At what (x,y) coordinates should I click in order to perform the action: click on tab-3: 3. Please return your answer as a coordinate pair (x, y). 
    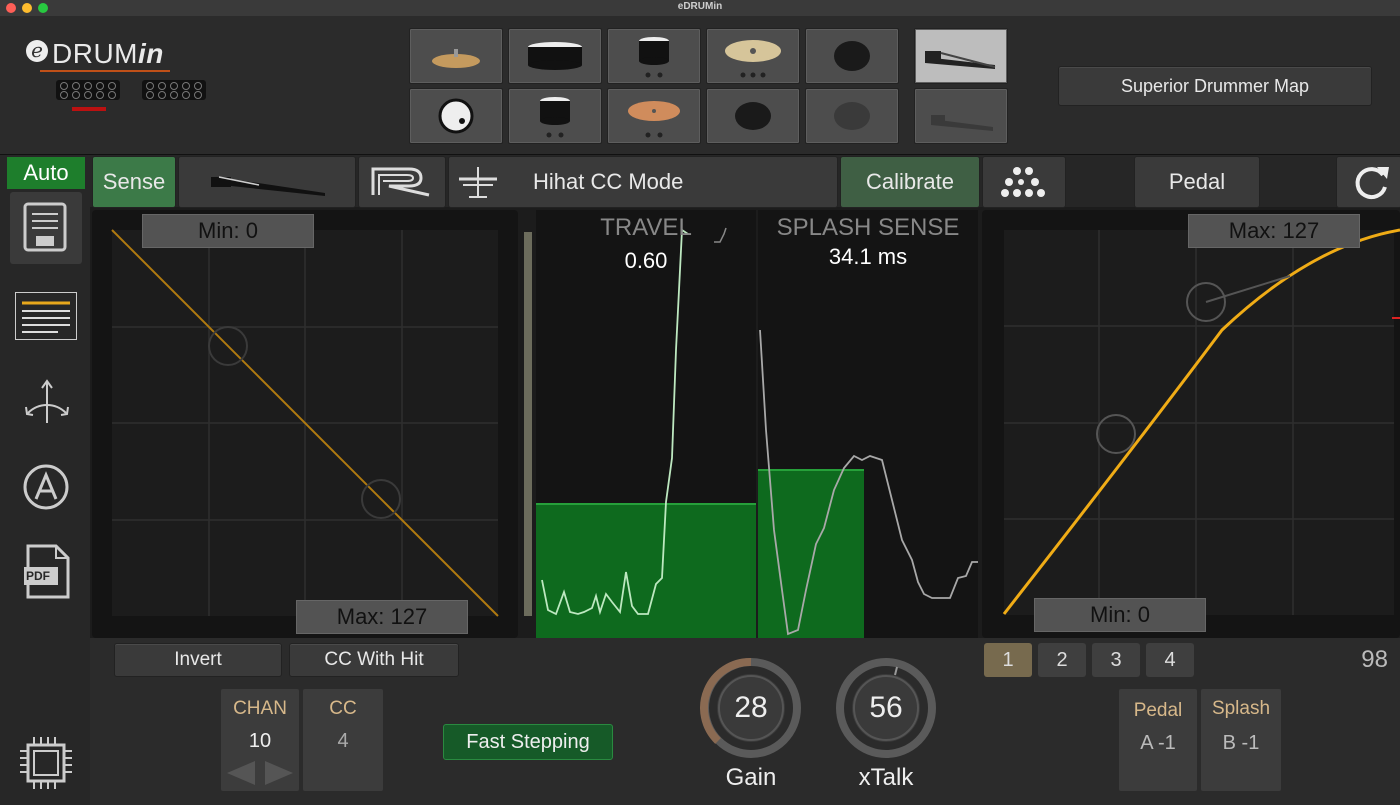
    Looking at the image, I should click on (1116, 660).